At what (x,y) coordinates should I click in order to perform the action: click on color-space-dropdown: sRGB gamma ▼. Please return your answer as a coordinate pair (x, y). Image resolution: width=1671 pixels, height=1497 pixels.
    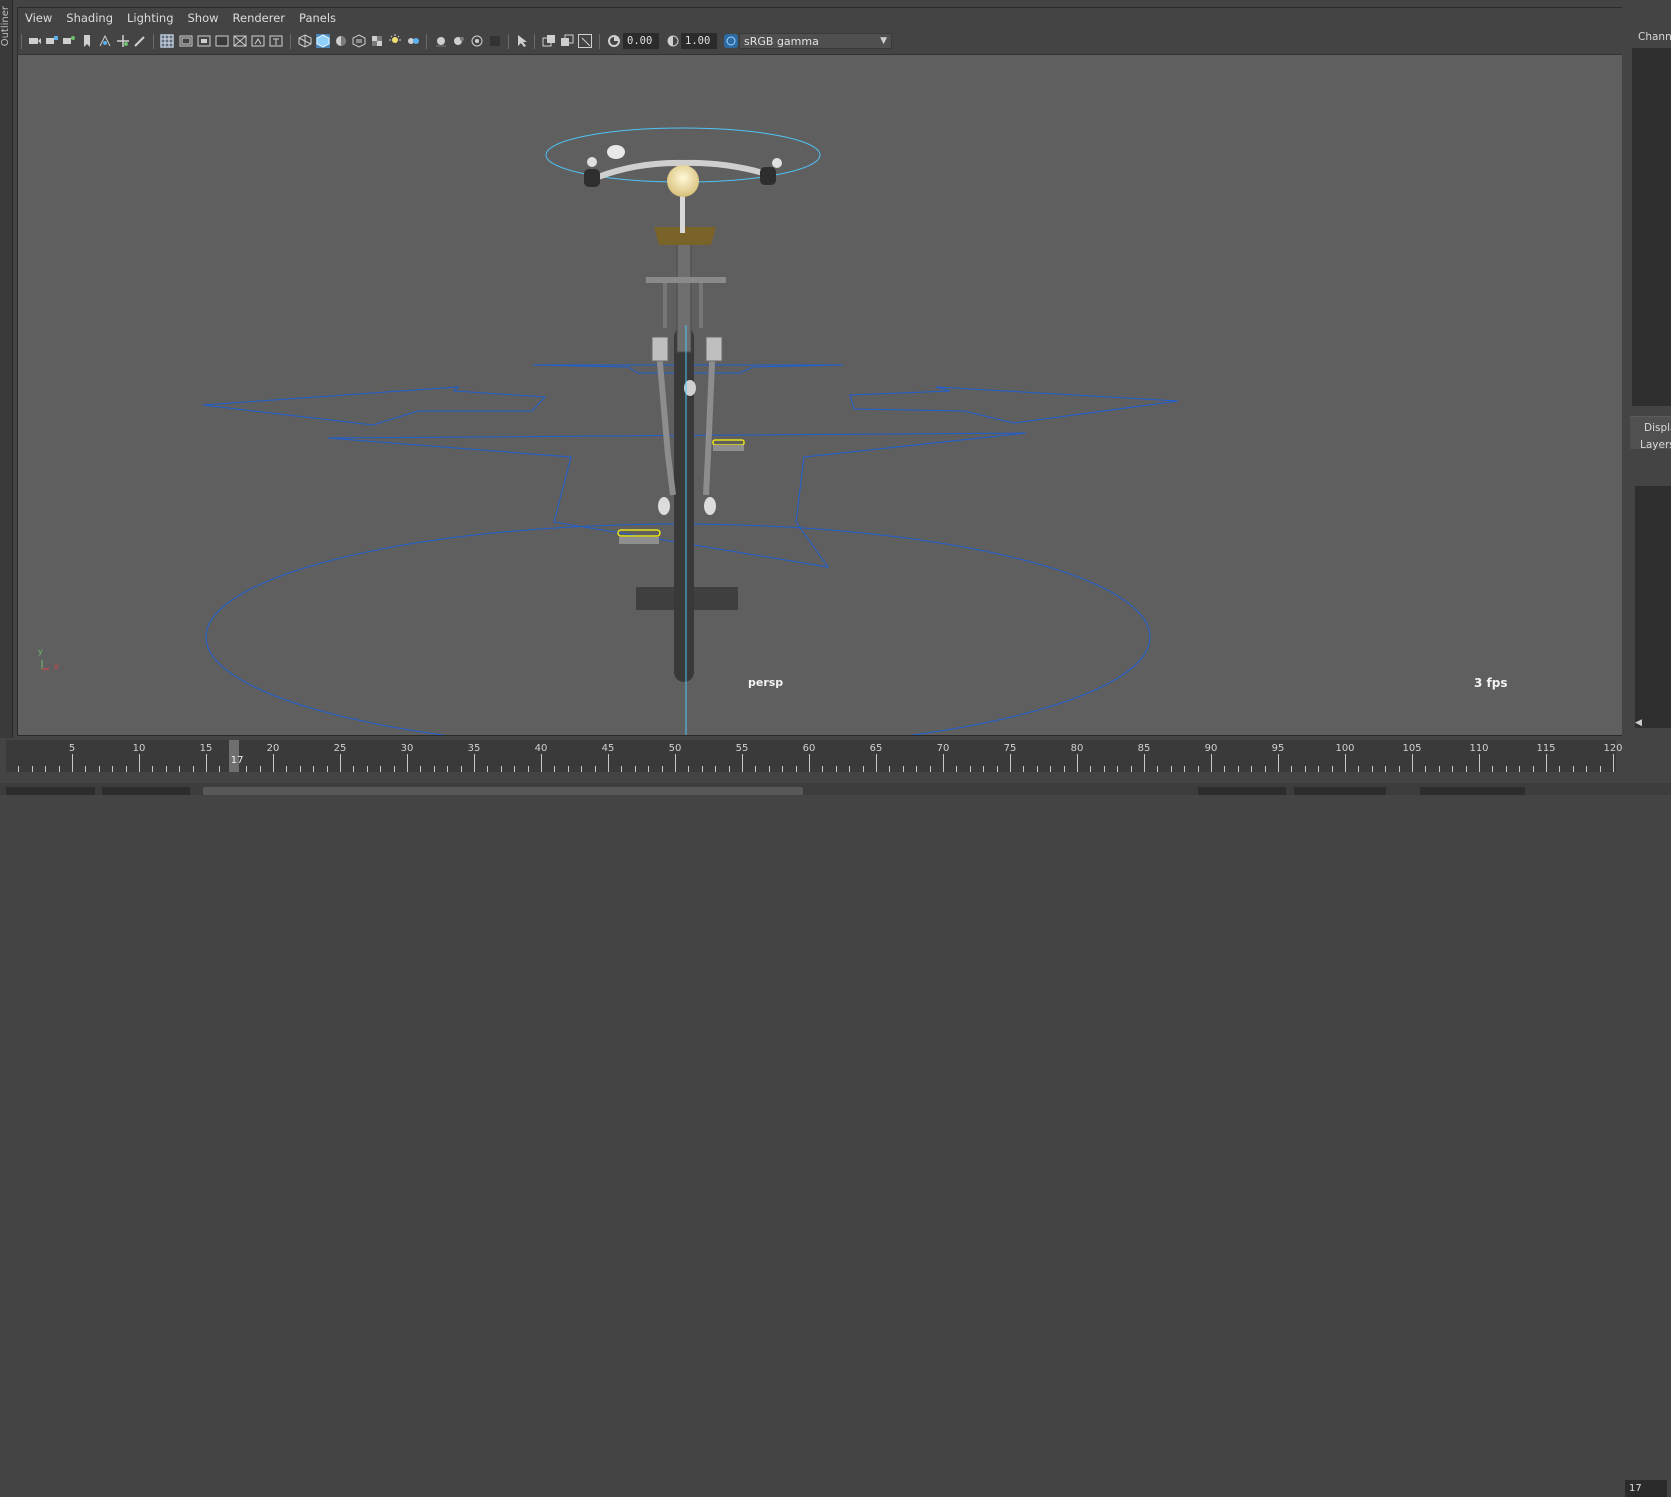
    Looking at the image, I should click on (815, 41).